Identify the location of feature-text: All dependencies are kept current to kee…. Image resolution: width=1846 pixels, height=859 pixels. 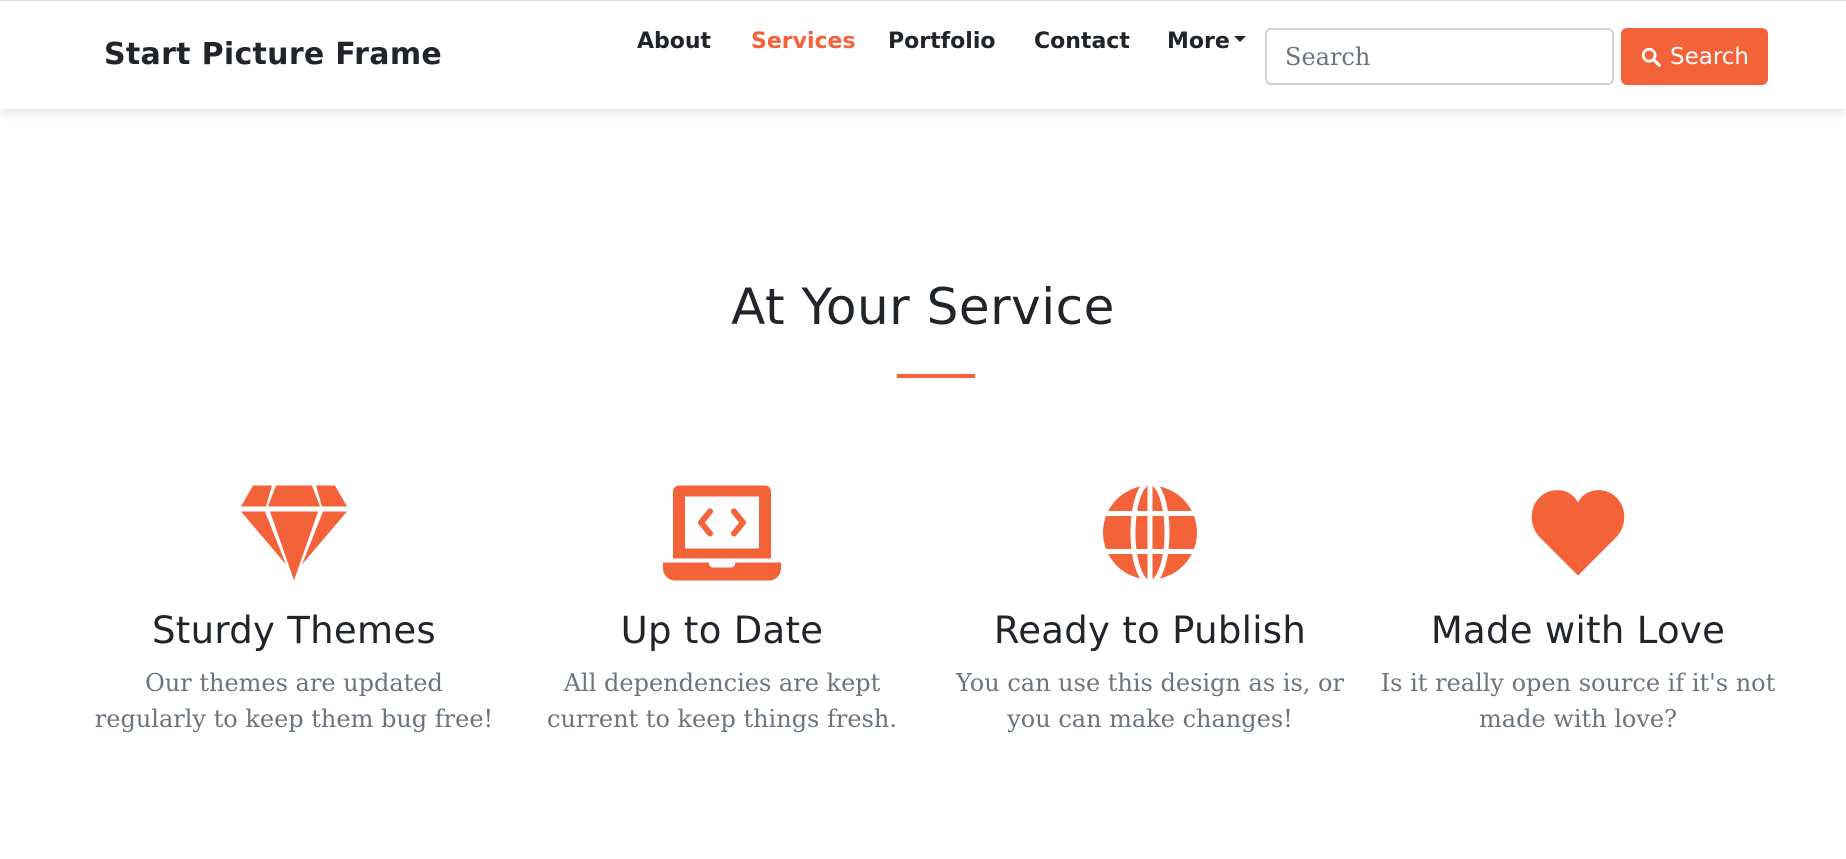
(722, 701).